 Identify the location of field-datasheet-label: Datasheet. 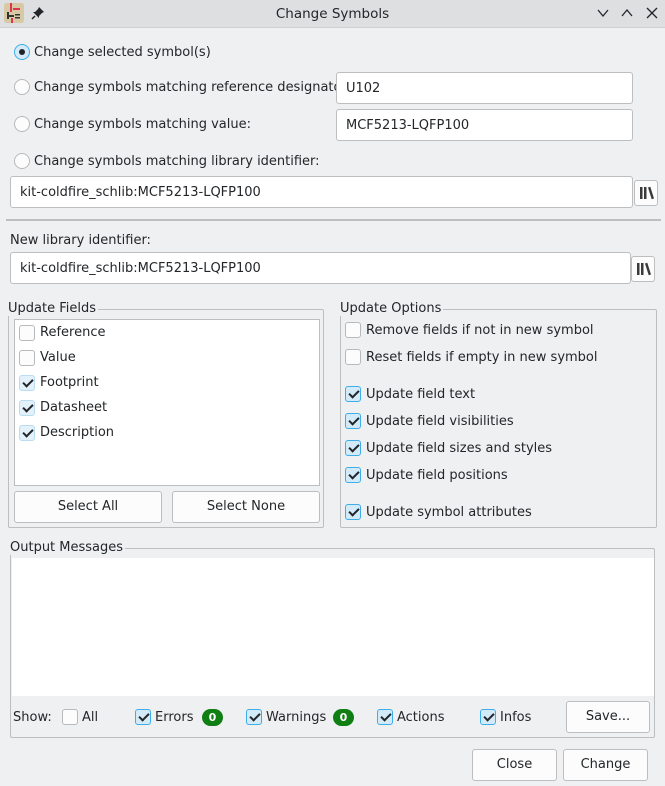
(74, 407).